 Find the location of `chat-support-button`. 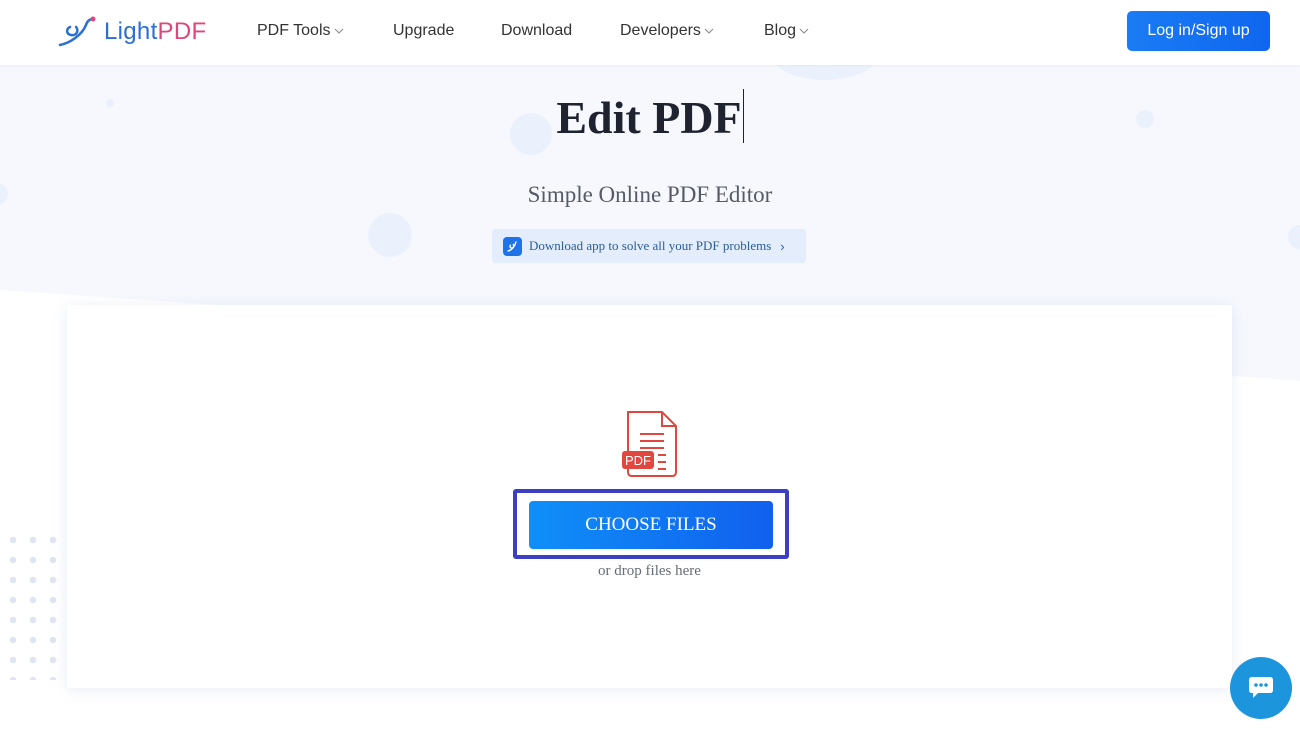

chat-support-button is located at coordinates (1261, 688).